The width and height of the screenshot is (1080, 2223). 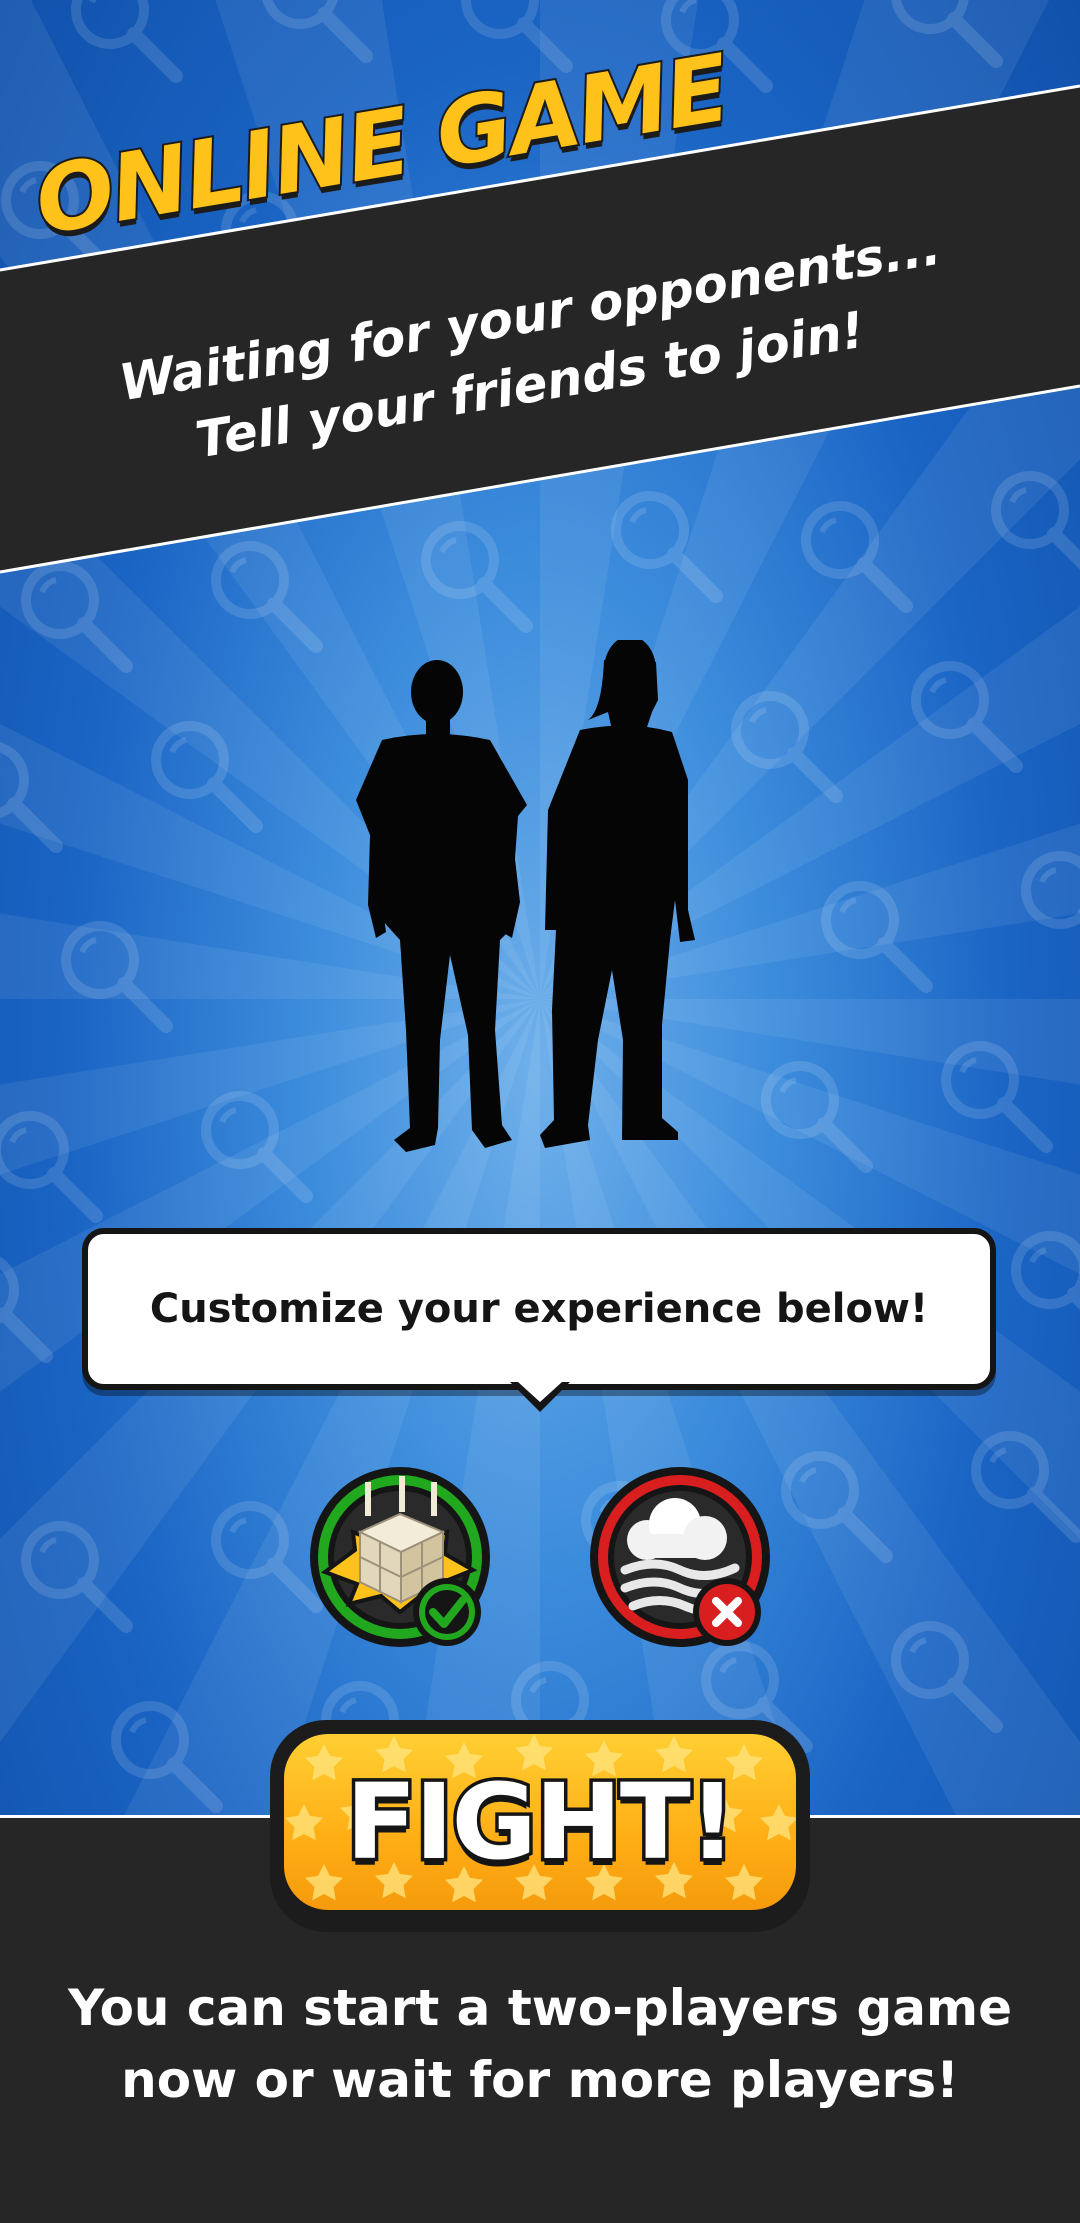 What do you see at coordinates (381, 145) in the screenshot?
I see `page-title: ONLINE GAME` at bounding box center [381, 145].